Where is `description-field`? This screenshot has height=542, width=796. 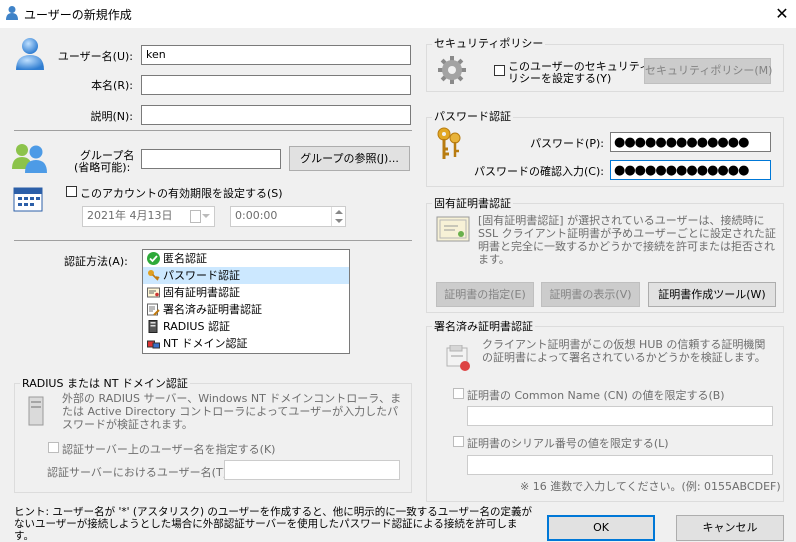
description-field is located at coordinates (276, 115).